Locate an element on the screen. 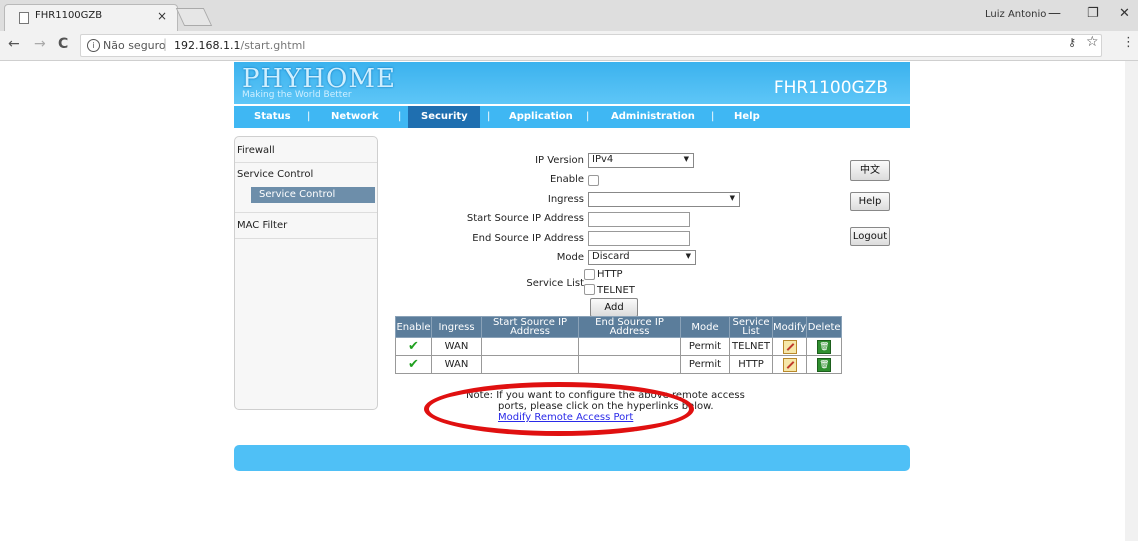 This screenshot has width=1138, height=541. page-icon is located at coordinates (24, 18).